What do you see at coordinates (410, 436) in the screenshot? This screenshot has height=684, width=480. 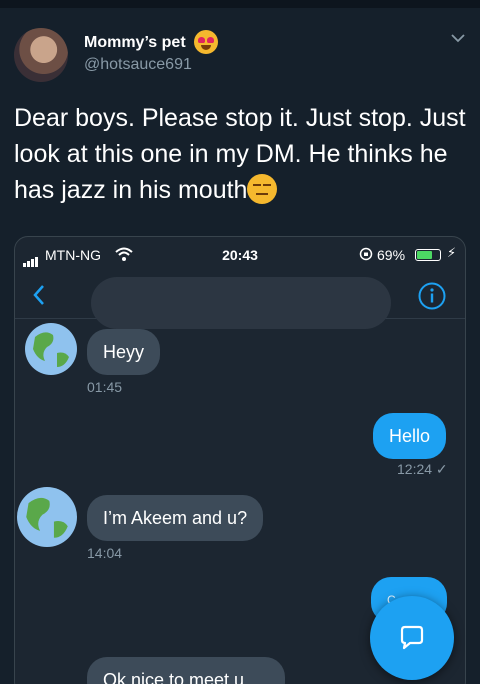 I see `message-bubble-outgoing: Hello` at bounding box center [410, 436].